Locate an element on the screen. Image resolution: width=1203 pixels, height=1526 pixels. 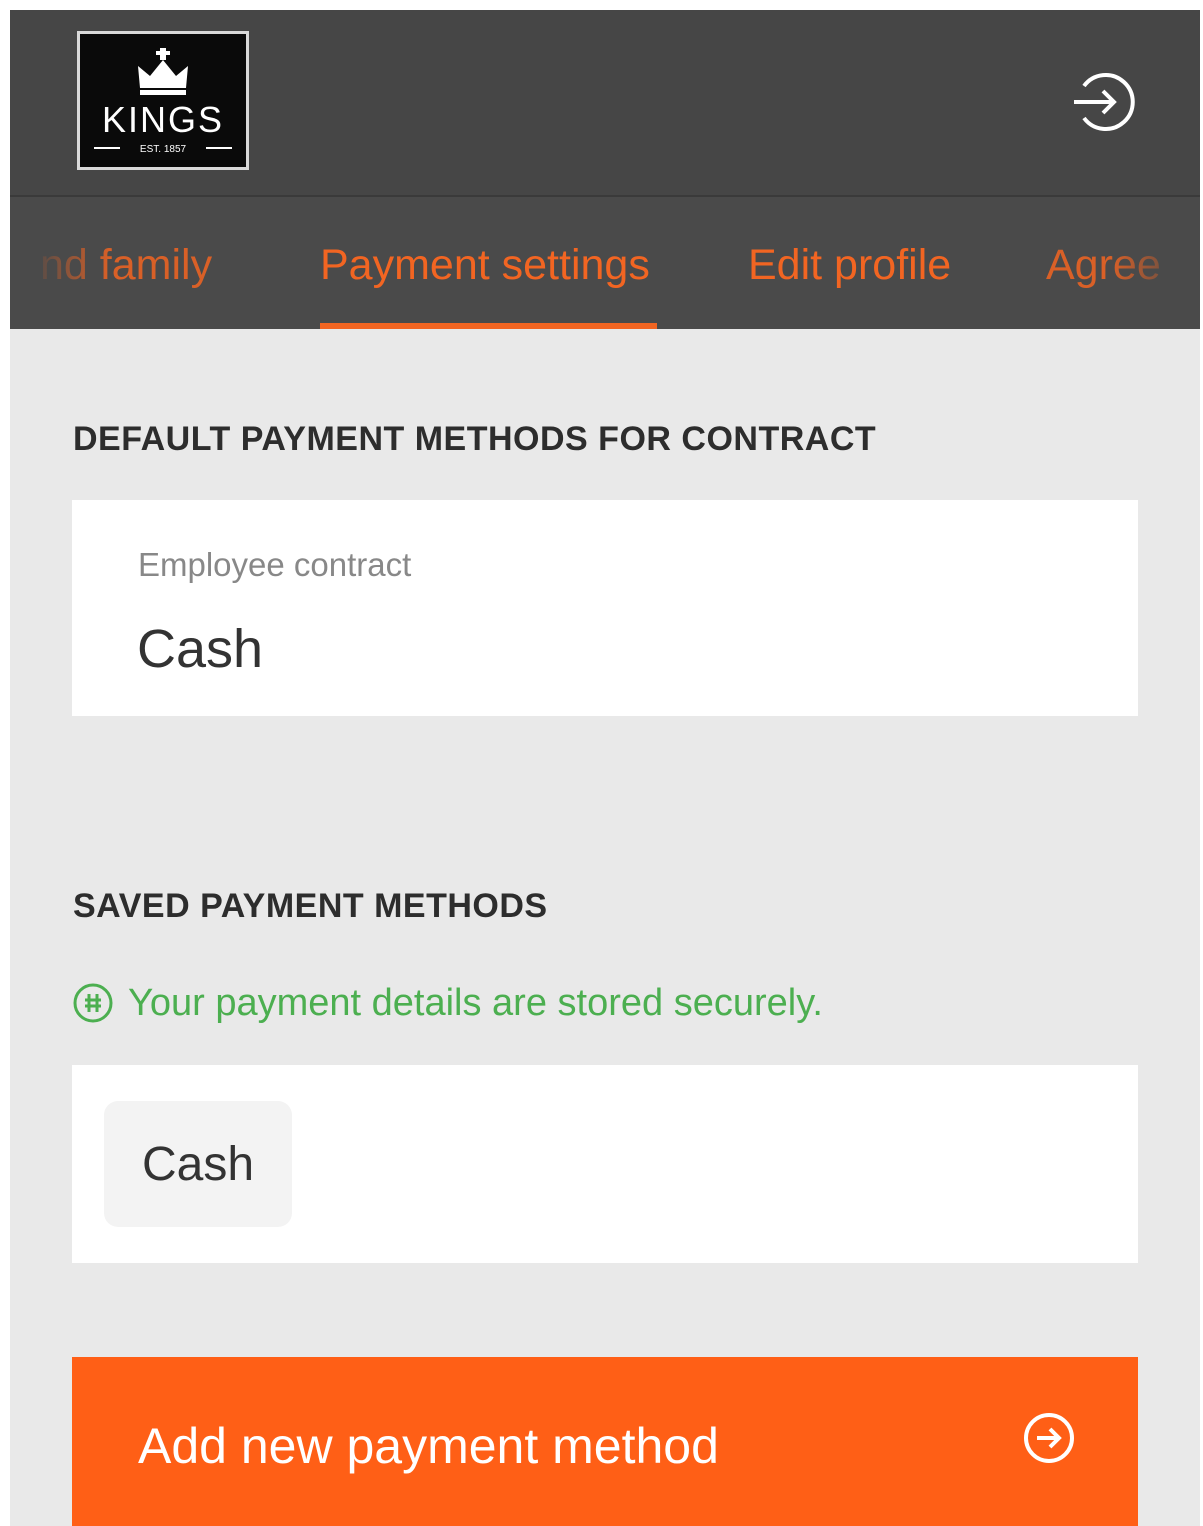
active-tab-indicator is located at coordinates (488, 326).